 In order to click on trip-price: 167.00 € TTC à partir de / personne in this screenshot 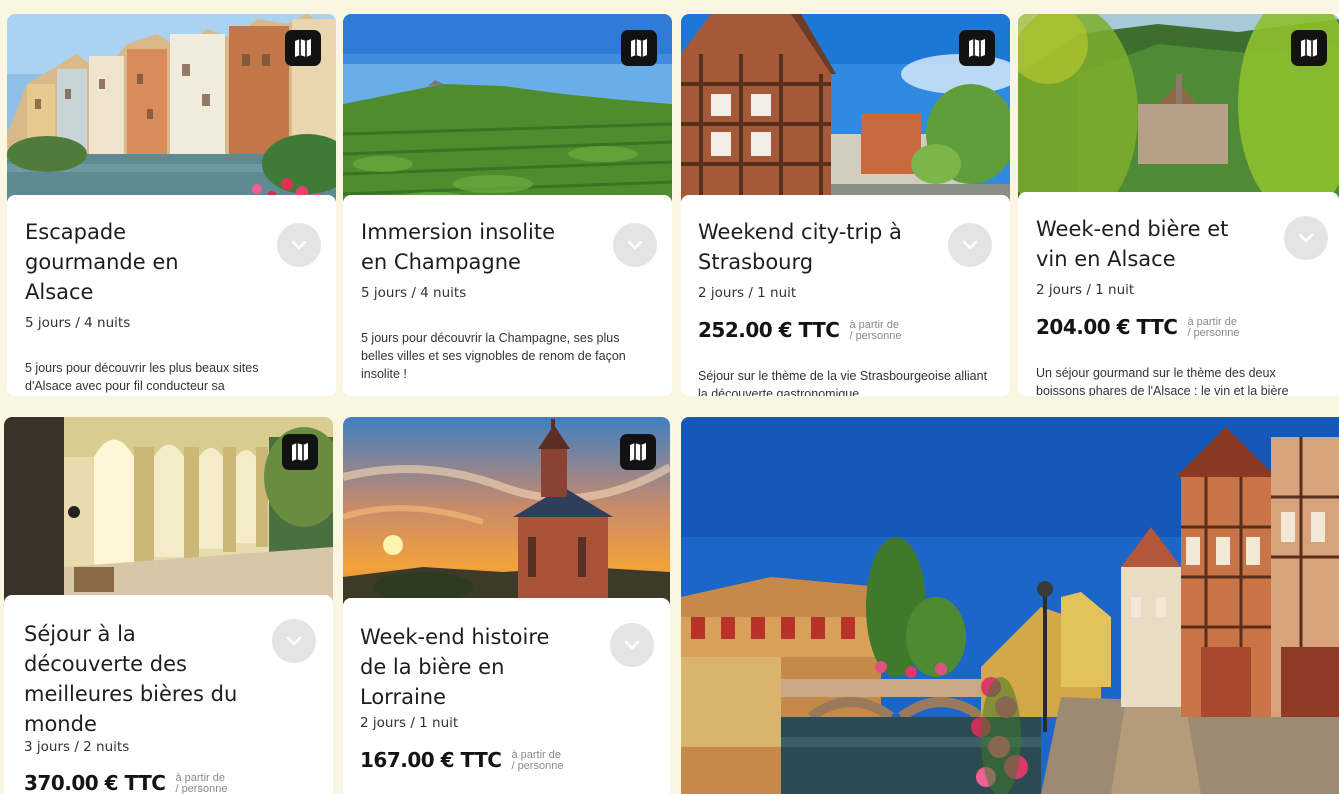, I will do `click(461, 760)`.